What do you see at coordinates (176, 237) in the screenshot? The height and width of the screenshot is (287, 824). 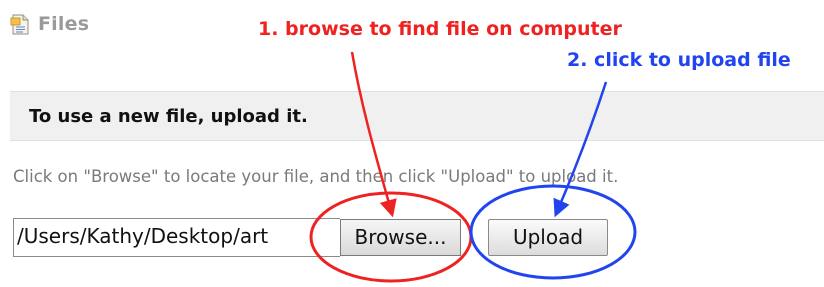 I see `file-path-field: /Users/Kathy/Desktop/art` at bounding box center [176, 237].